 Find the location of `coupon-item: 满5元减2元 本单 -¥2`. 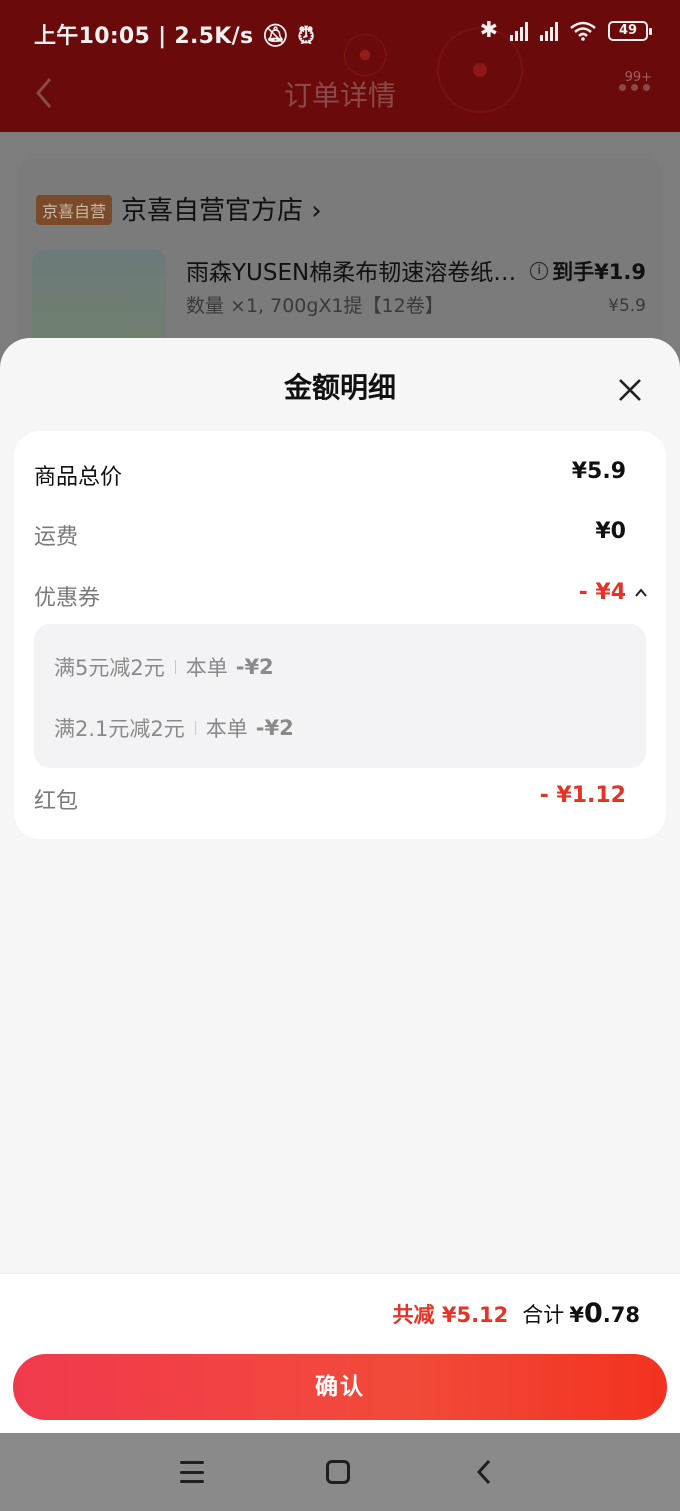

coupon-item: 满5元减2元 本单 -¥2 is located at coordinates (164, 667).